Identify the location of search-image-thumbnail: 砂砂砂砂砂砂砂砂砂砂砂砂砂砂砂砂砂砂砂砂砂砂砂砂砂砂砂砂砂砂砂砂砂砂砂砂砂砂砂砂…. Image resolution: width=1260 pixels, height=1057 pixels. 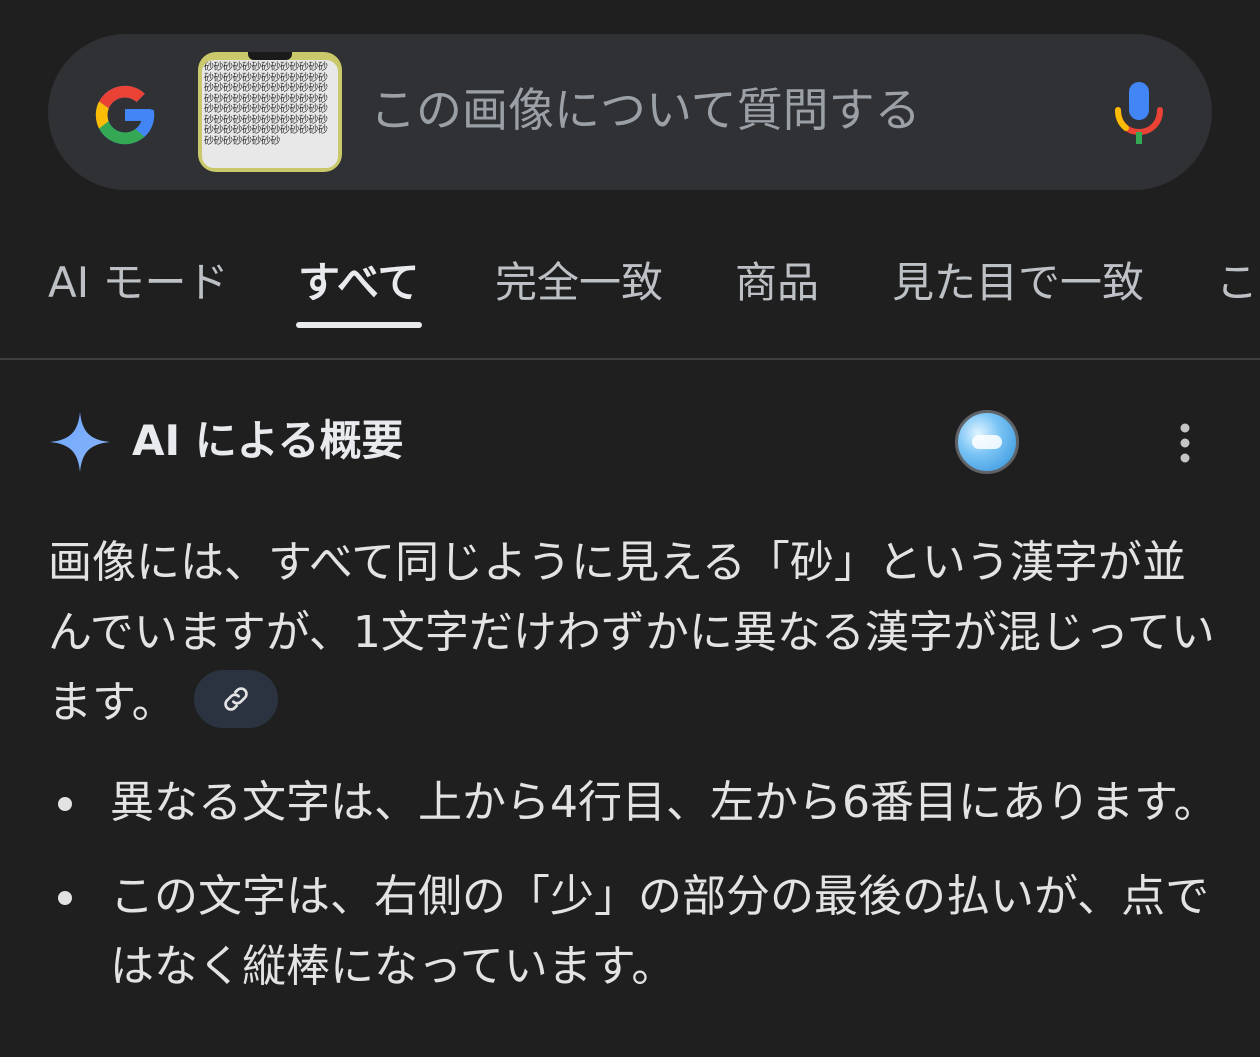
(270, 112).